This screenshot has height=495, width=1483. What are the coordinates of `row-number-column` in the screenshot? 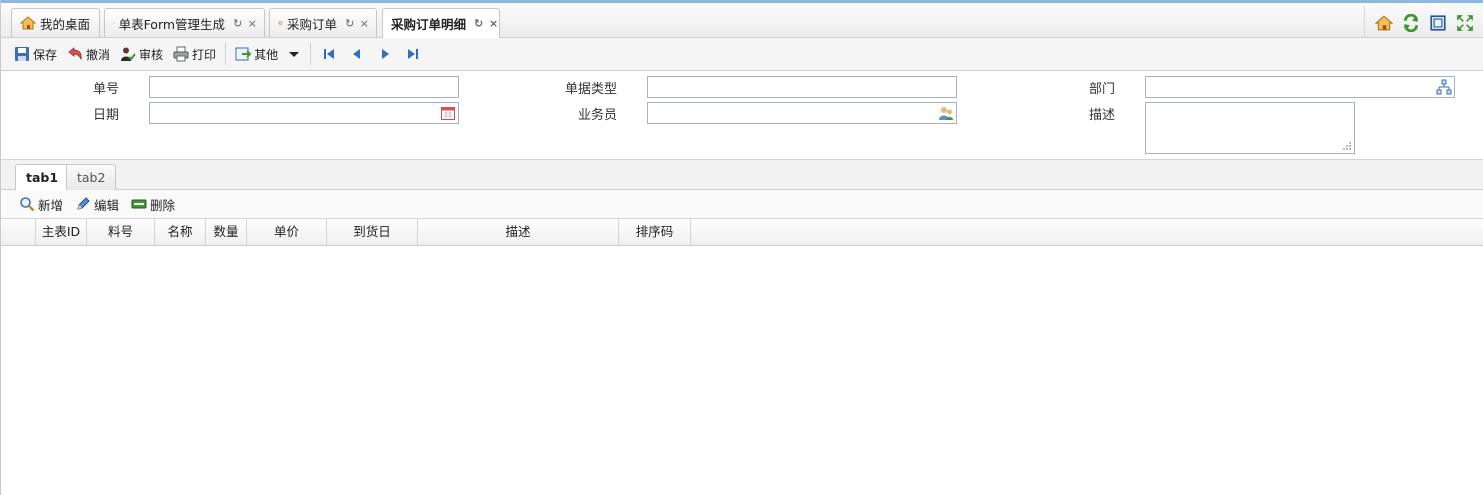 It's located at (23, 232).